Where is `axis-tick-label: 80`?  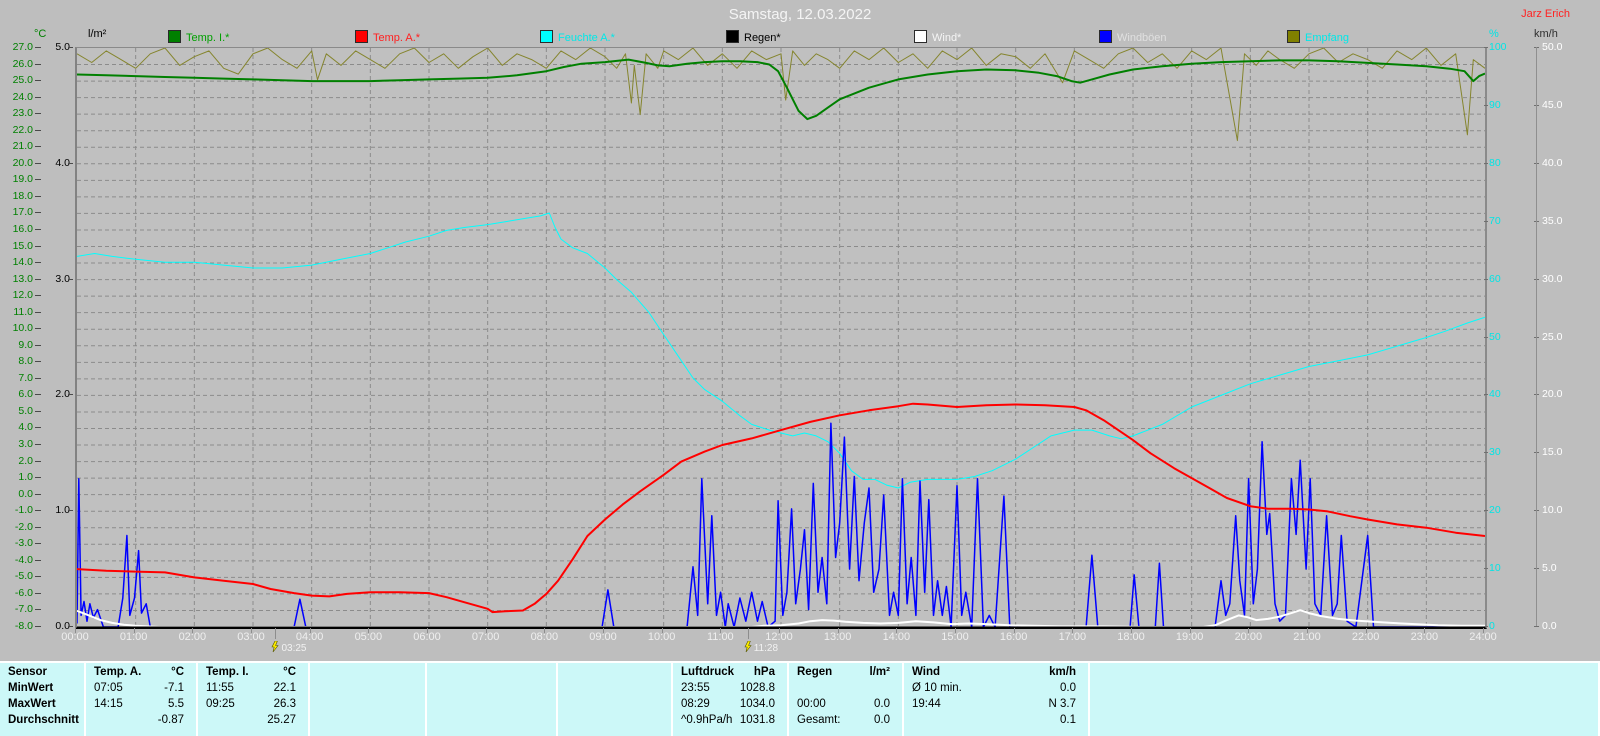
axis-tick-label: 80 is located at coordinates (1495, 162).